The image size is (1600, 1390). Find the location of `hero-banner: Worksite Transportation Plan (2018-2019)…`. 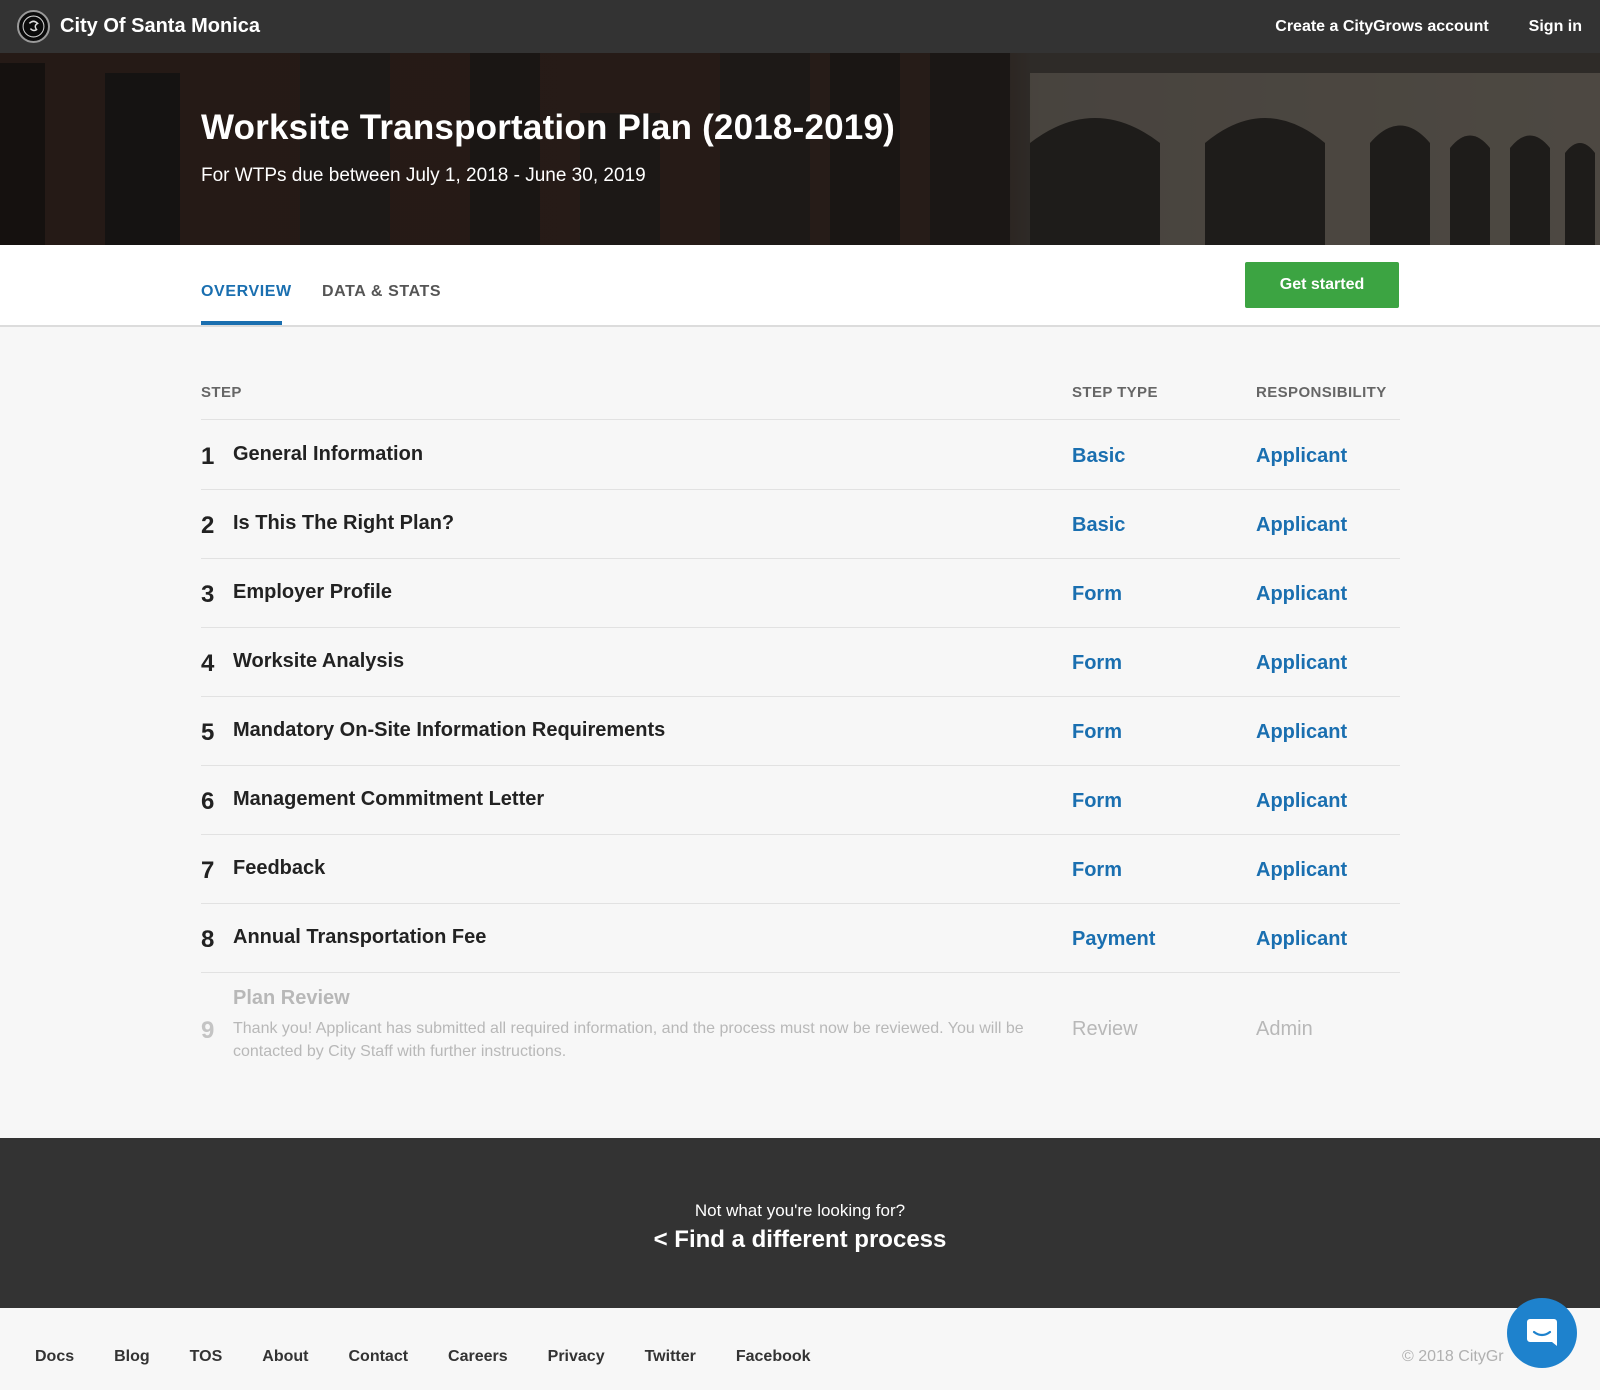

hero-banner: Worksite Transportation Plan (2018-2019)… is located at coordinates (800, 149).